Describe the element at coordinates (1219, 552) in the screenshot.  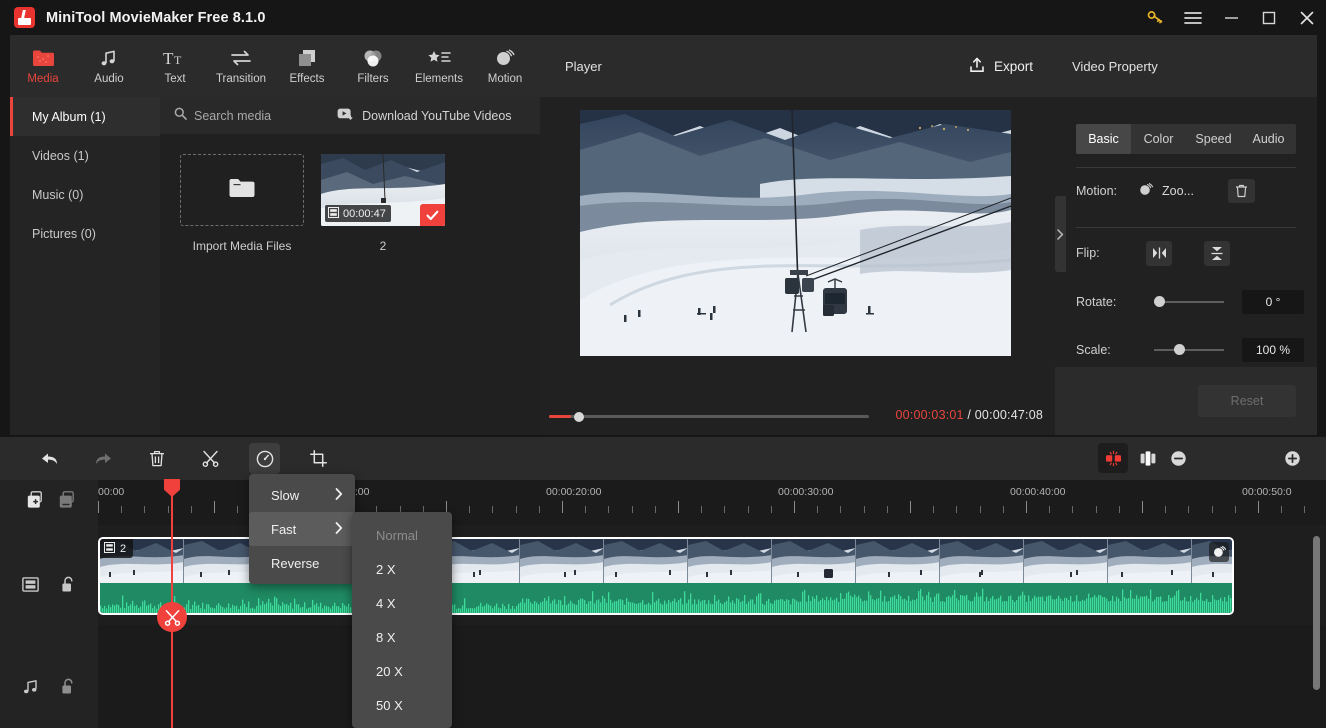
I see `motion-badge-icon` at that location.